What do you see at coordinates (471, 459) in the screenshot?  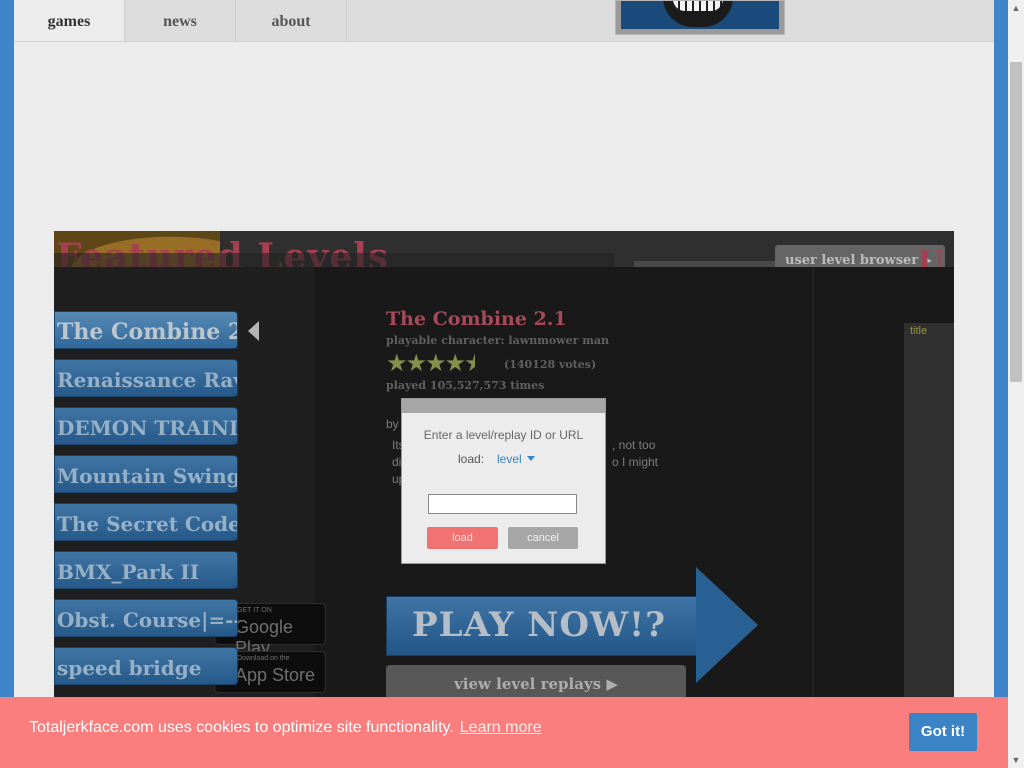 I see `load-type-label: load:` at bounding box center [471, 459].